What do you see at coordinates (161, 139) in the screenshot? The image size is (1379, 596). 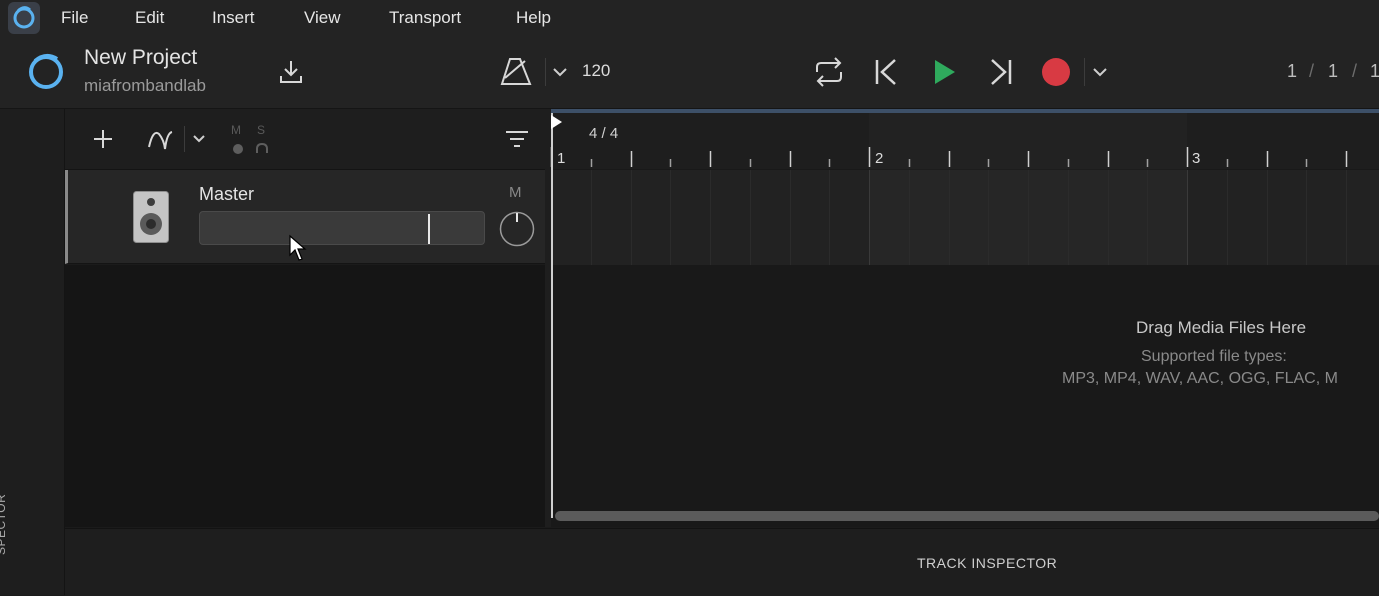 I see `automation-icon` at bounding box center [161, 139].